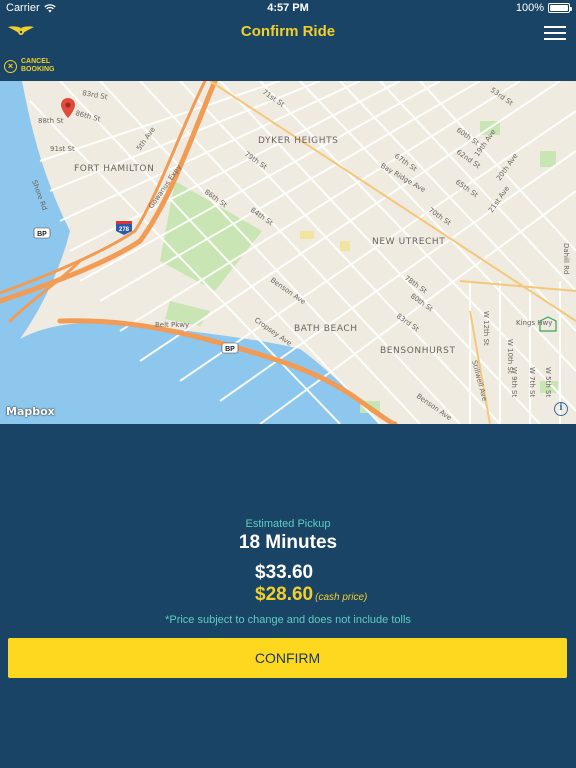 Image resolution: width=576 pixels, height=768 pixels. Describe the element at coordinates (288, 524) in the screenshot. I see `estimated-pickup-label: Estimated Pickup` at that location.